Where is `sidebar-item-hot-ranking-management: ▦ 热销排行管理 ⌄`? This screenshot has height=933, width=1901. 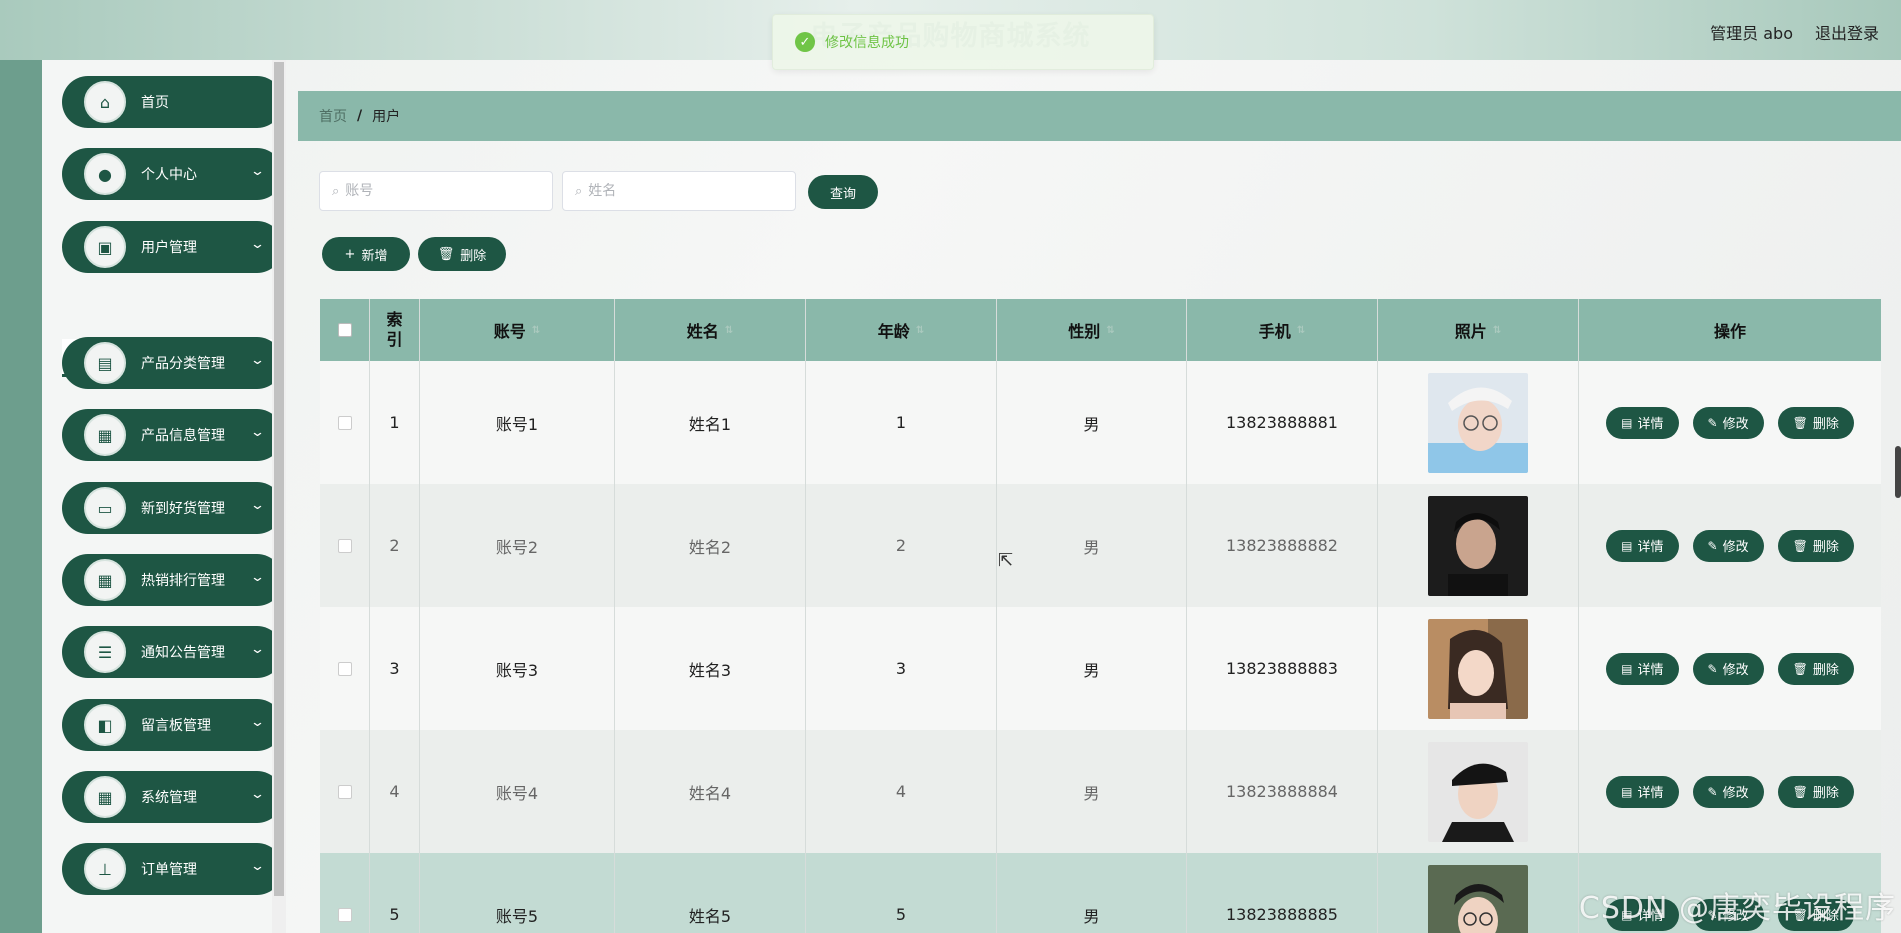 sidebar-item-hot-ranking-management: ▦ 热销排行管理 ⌄ is located at coordinates (172, 580).